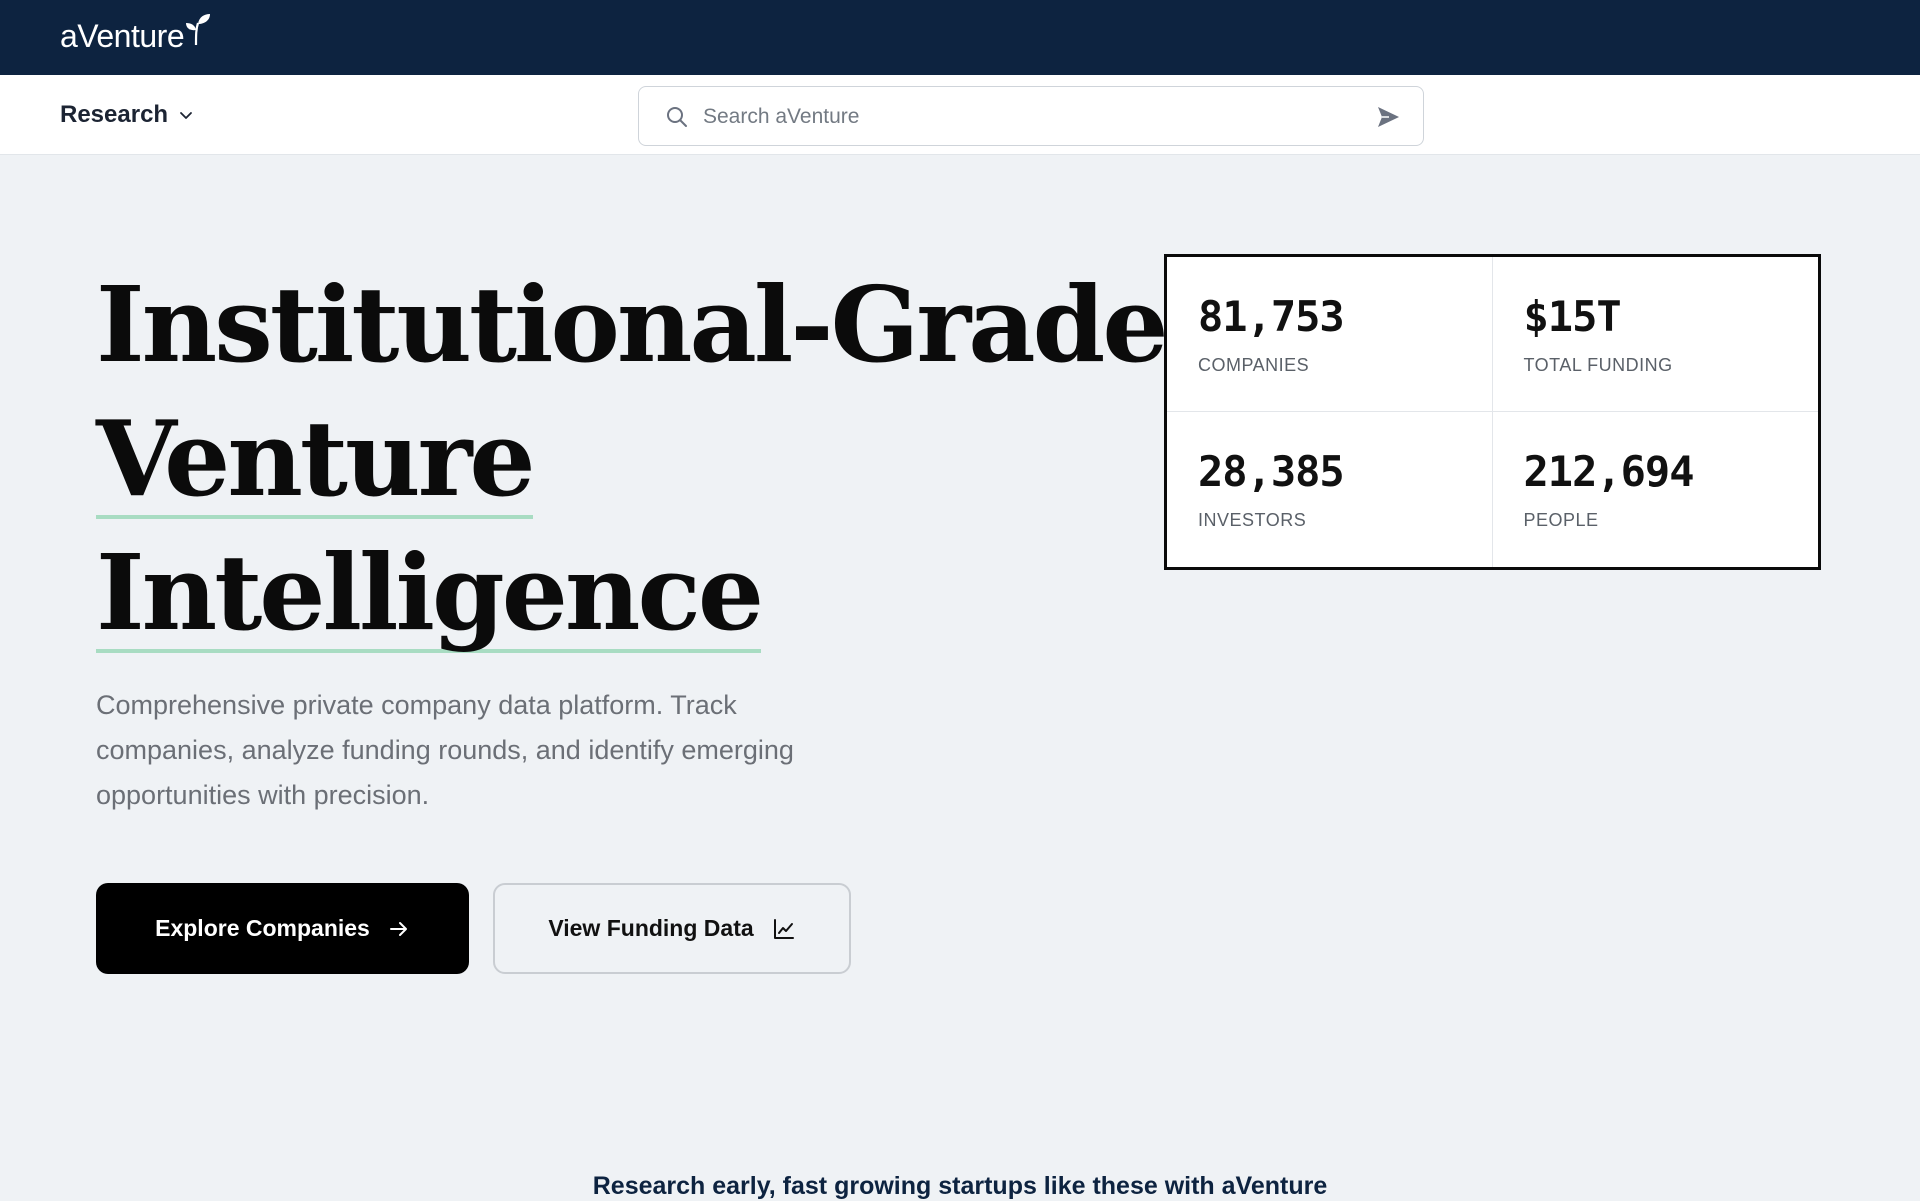 This screenshot has height=1201, width=1920. What do you see at coordinates (1609, 471) in the screenshot?
I see `stat-value: 212,694` at bounding box center [1609, 471].